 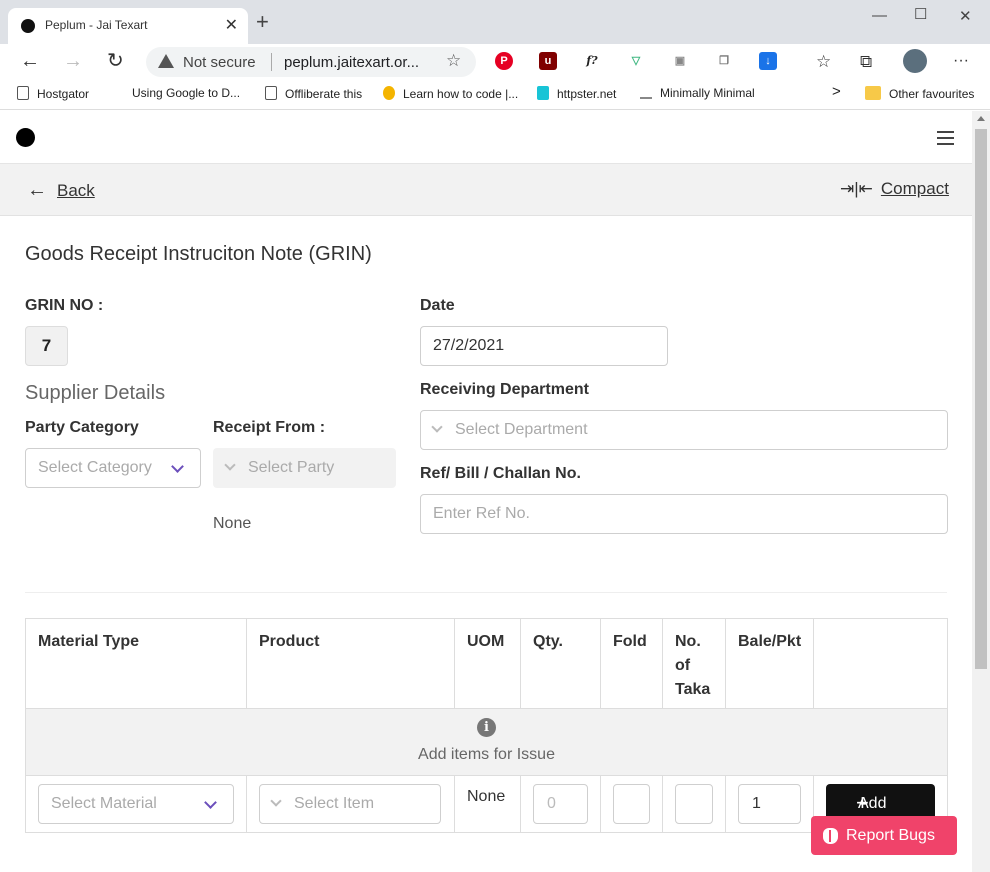 What do you see at coordinates (684, 430) in the screenshot?
I see `receiving-department-select: Select Department` at bounding box center [684, 430].